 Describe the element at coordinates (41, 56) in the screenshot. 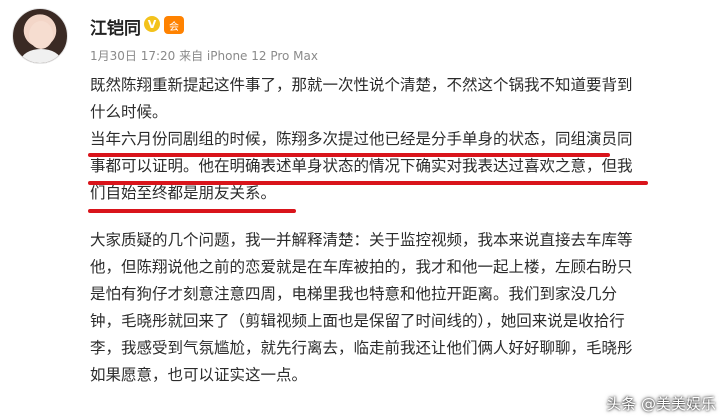

I see `avatar-body` at that location.